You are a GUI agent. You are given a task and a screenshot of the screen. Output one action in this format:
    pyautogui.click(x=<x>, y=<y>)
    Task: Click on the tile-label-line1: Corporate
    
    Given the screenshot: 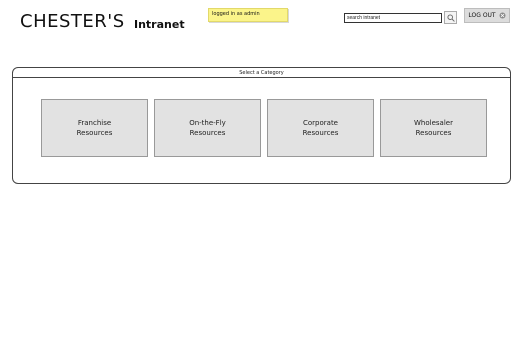 What is the action you would take?
    pyautogui.click(x=320, y=123)
    